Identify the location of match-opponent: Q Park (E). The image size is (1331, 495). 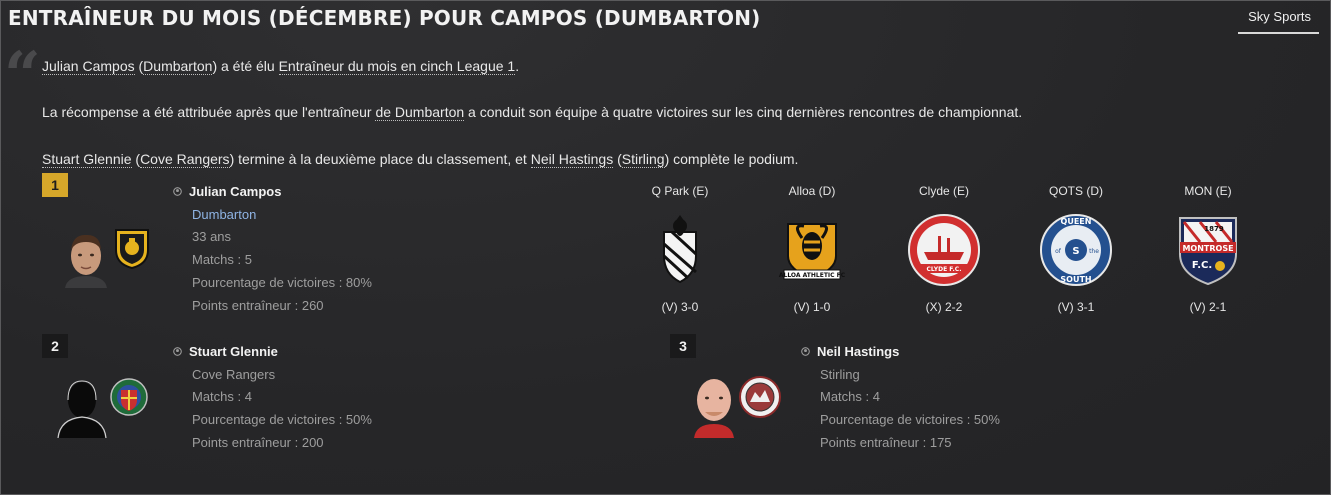
(680, 191).